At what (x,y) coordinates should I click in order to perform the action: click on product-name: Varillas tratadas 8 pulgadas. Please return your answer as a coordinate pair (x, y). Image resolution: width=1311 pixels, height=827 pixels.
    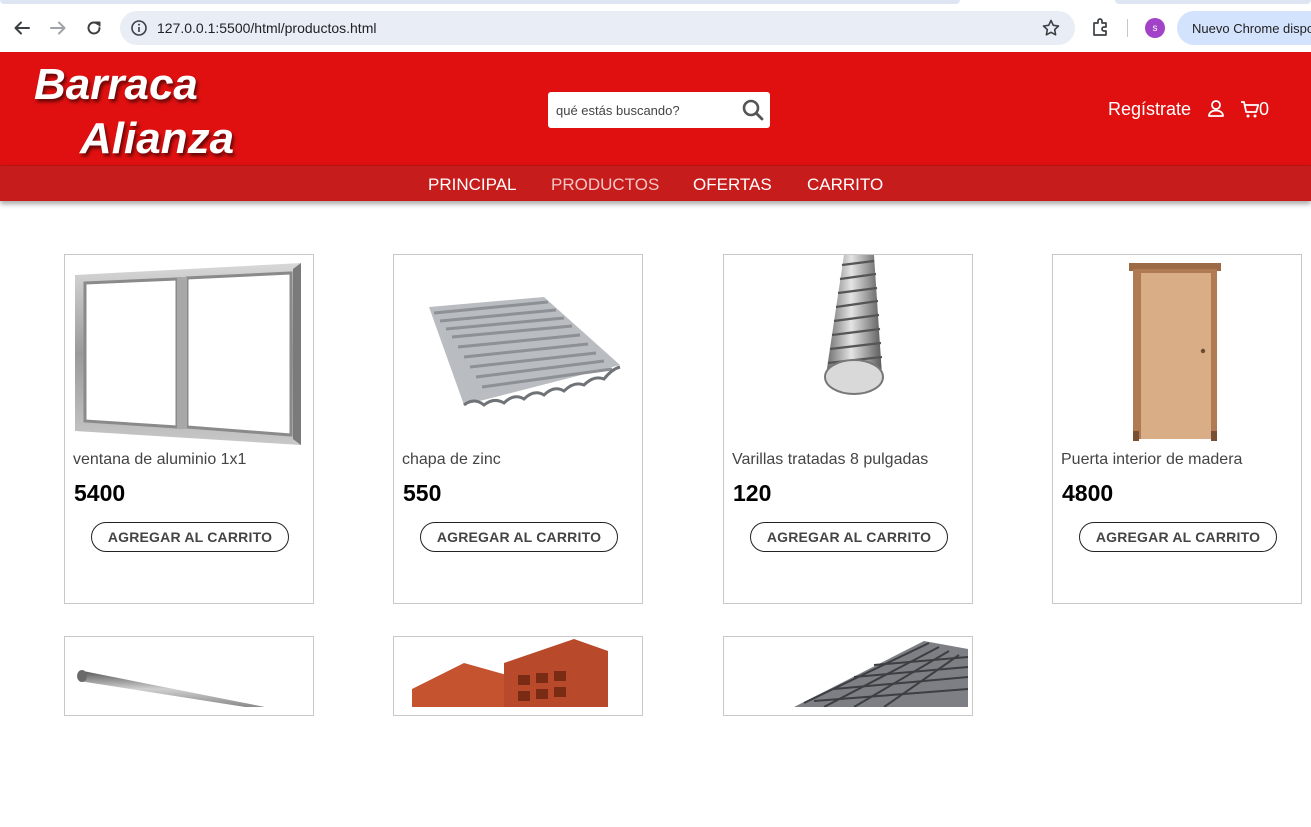
    Looking at the image, I should click on (830, 459).